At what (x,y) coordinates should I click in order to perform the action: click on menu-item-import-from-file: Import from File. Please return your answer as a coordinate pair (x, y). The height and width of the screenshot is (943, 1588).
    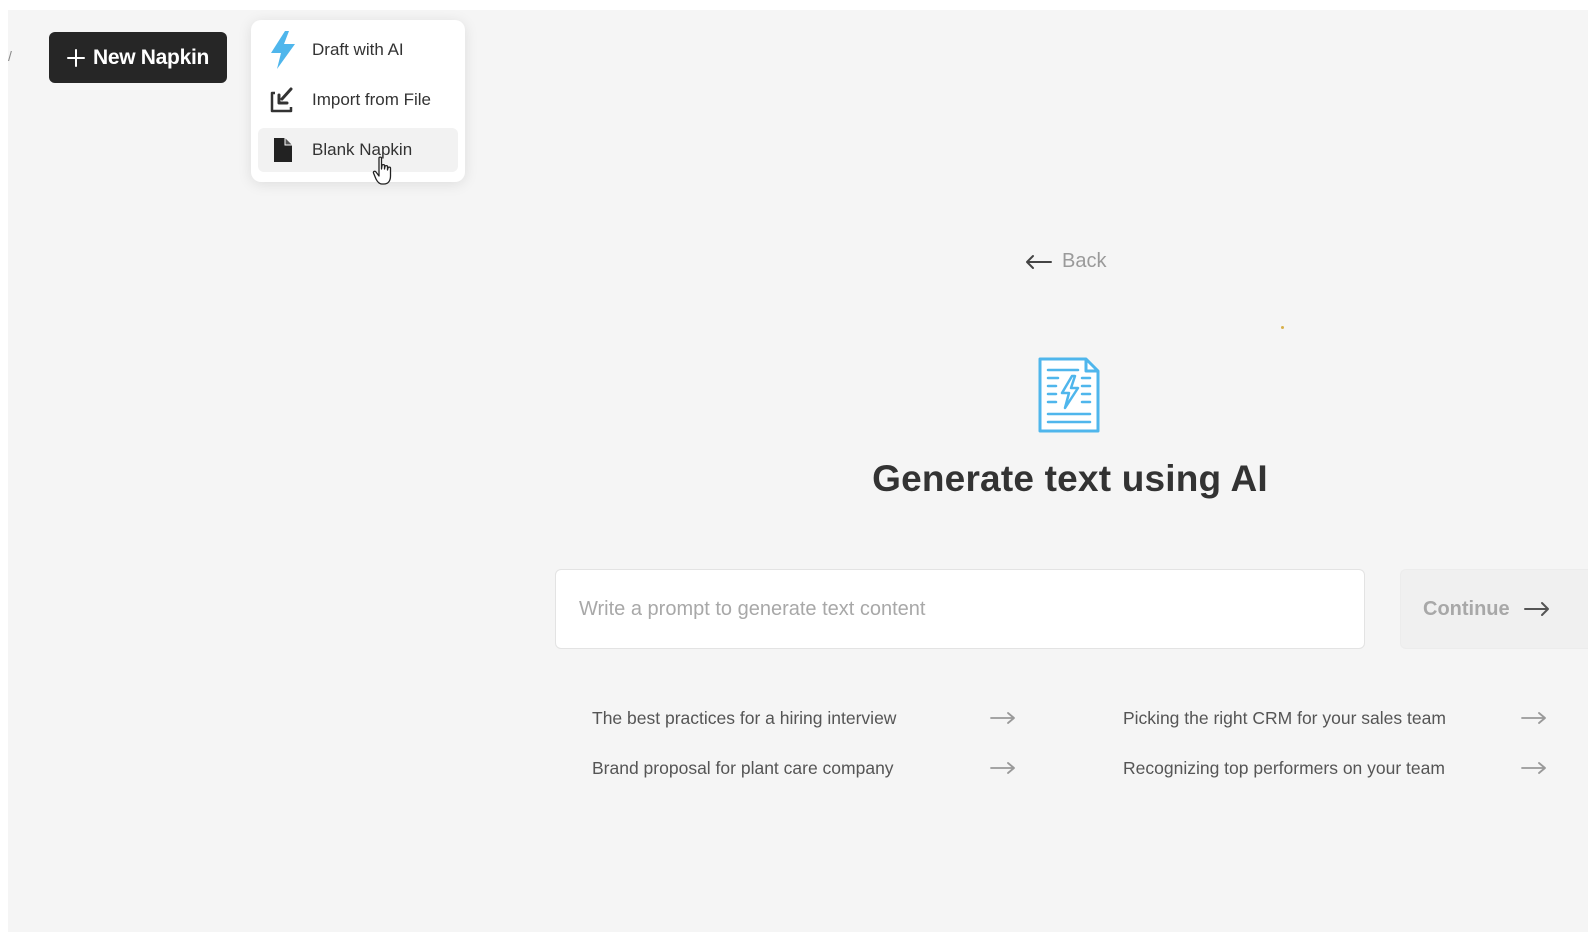
    Looking at the image, I should click on (358, 100).